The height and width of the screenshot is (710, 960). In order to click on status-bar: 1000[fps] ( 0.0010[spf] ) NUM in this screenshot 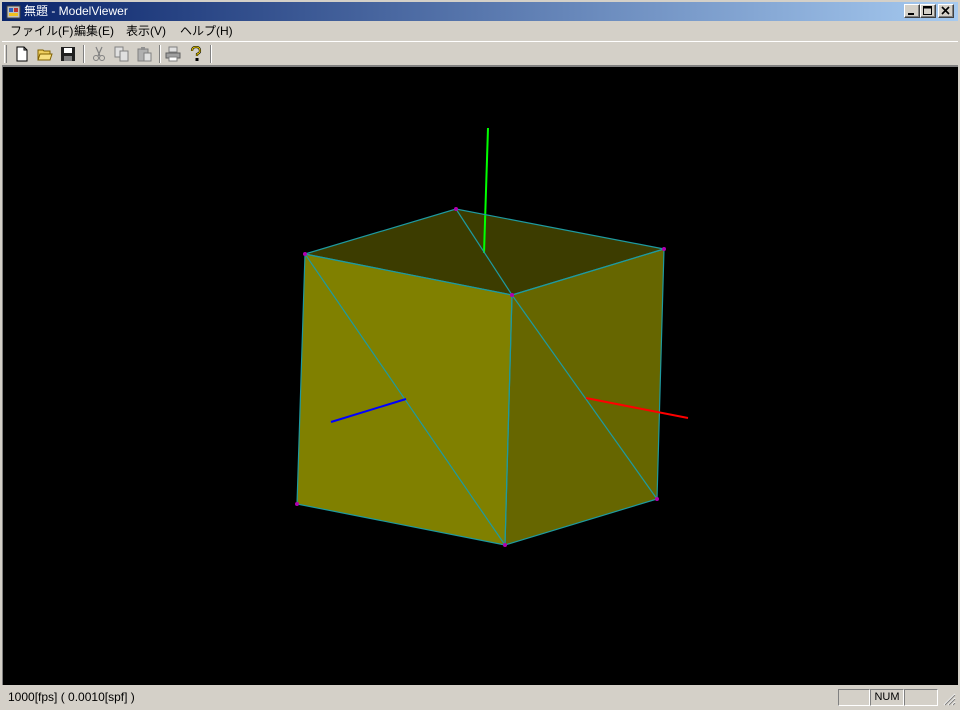, I will do `click(480, 697)`.